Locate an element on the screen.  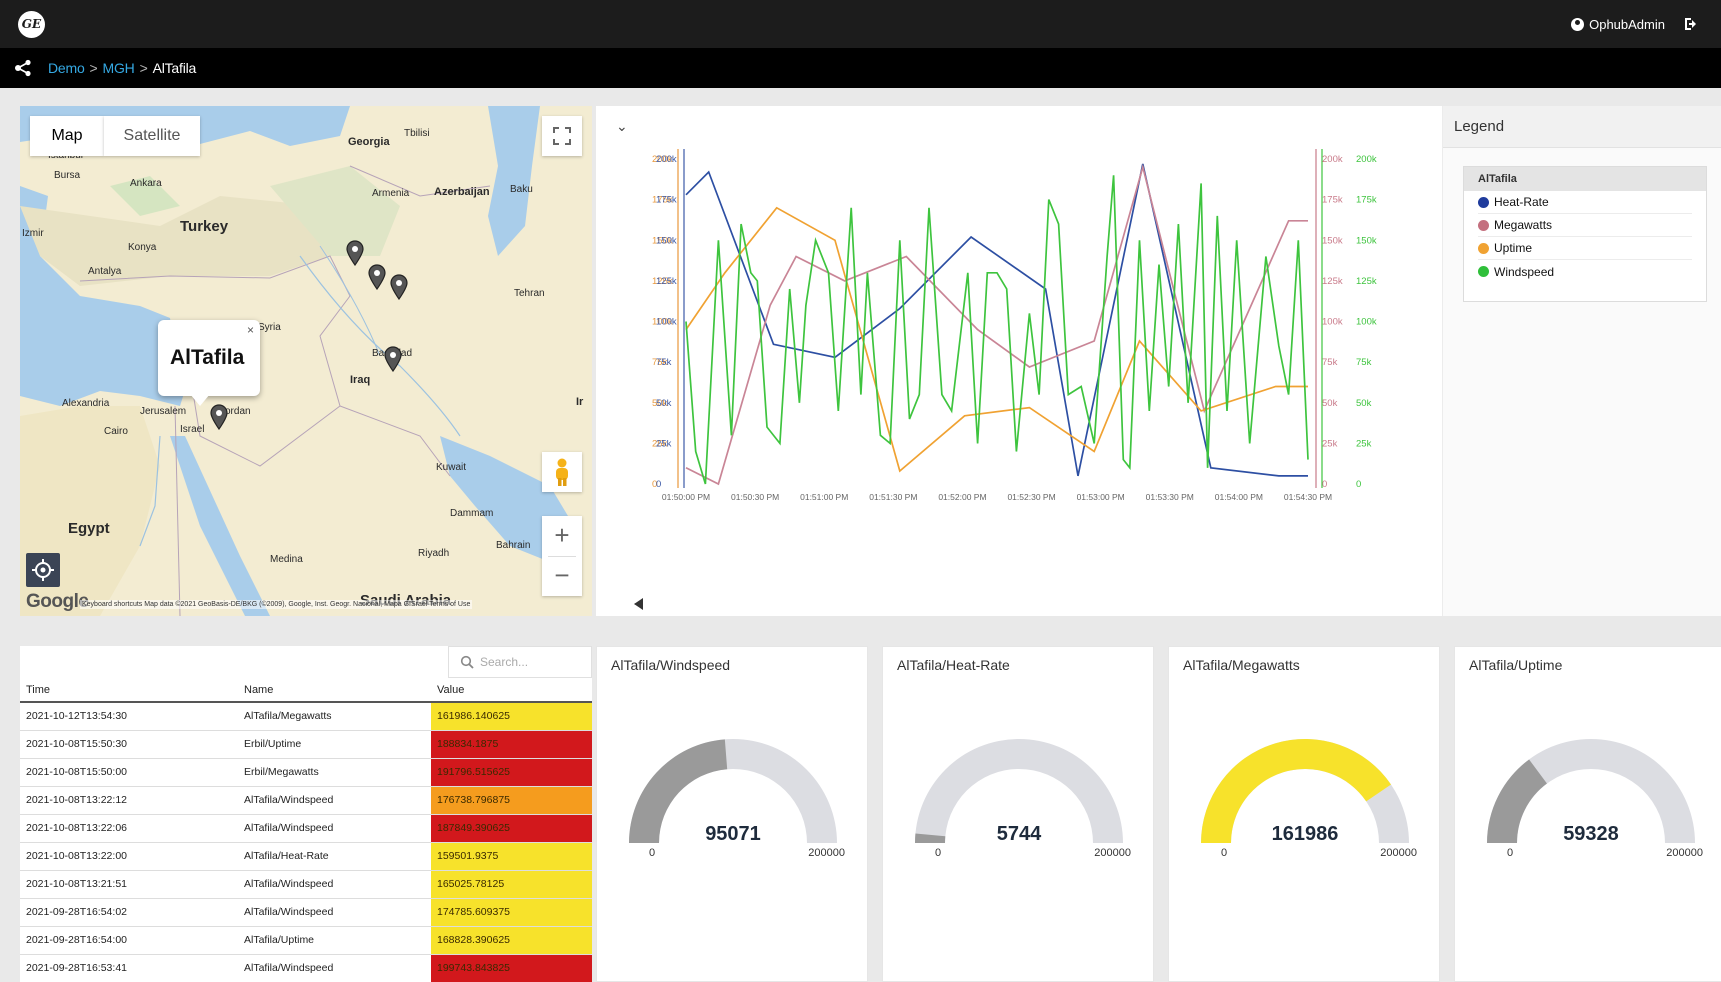
cell-value: 176738.796875 is located at coordinates (511, 800).